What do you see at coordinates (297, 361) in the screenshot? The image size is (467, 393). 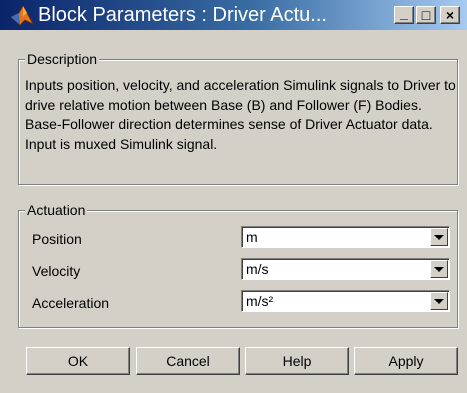 I see `help-button: Help` at bounding box center [297, 361].